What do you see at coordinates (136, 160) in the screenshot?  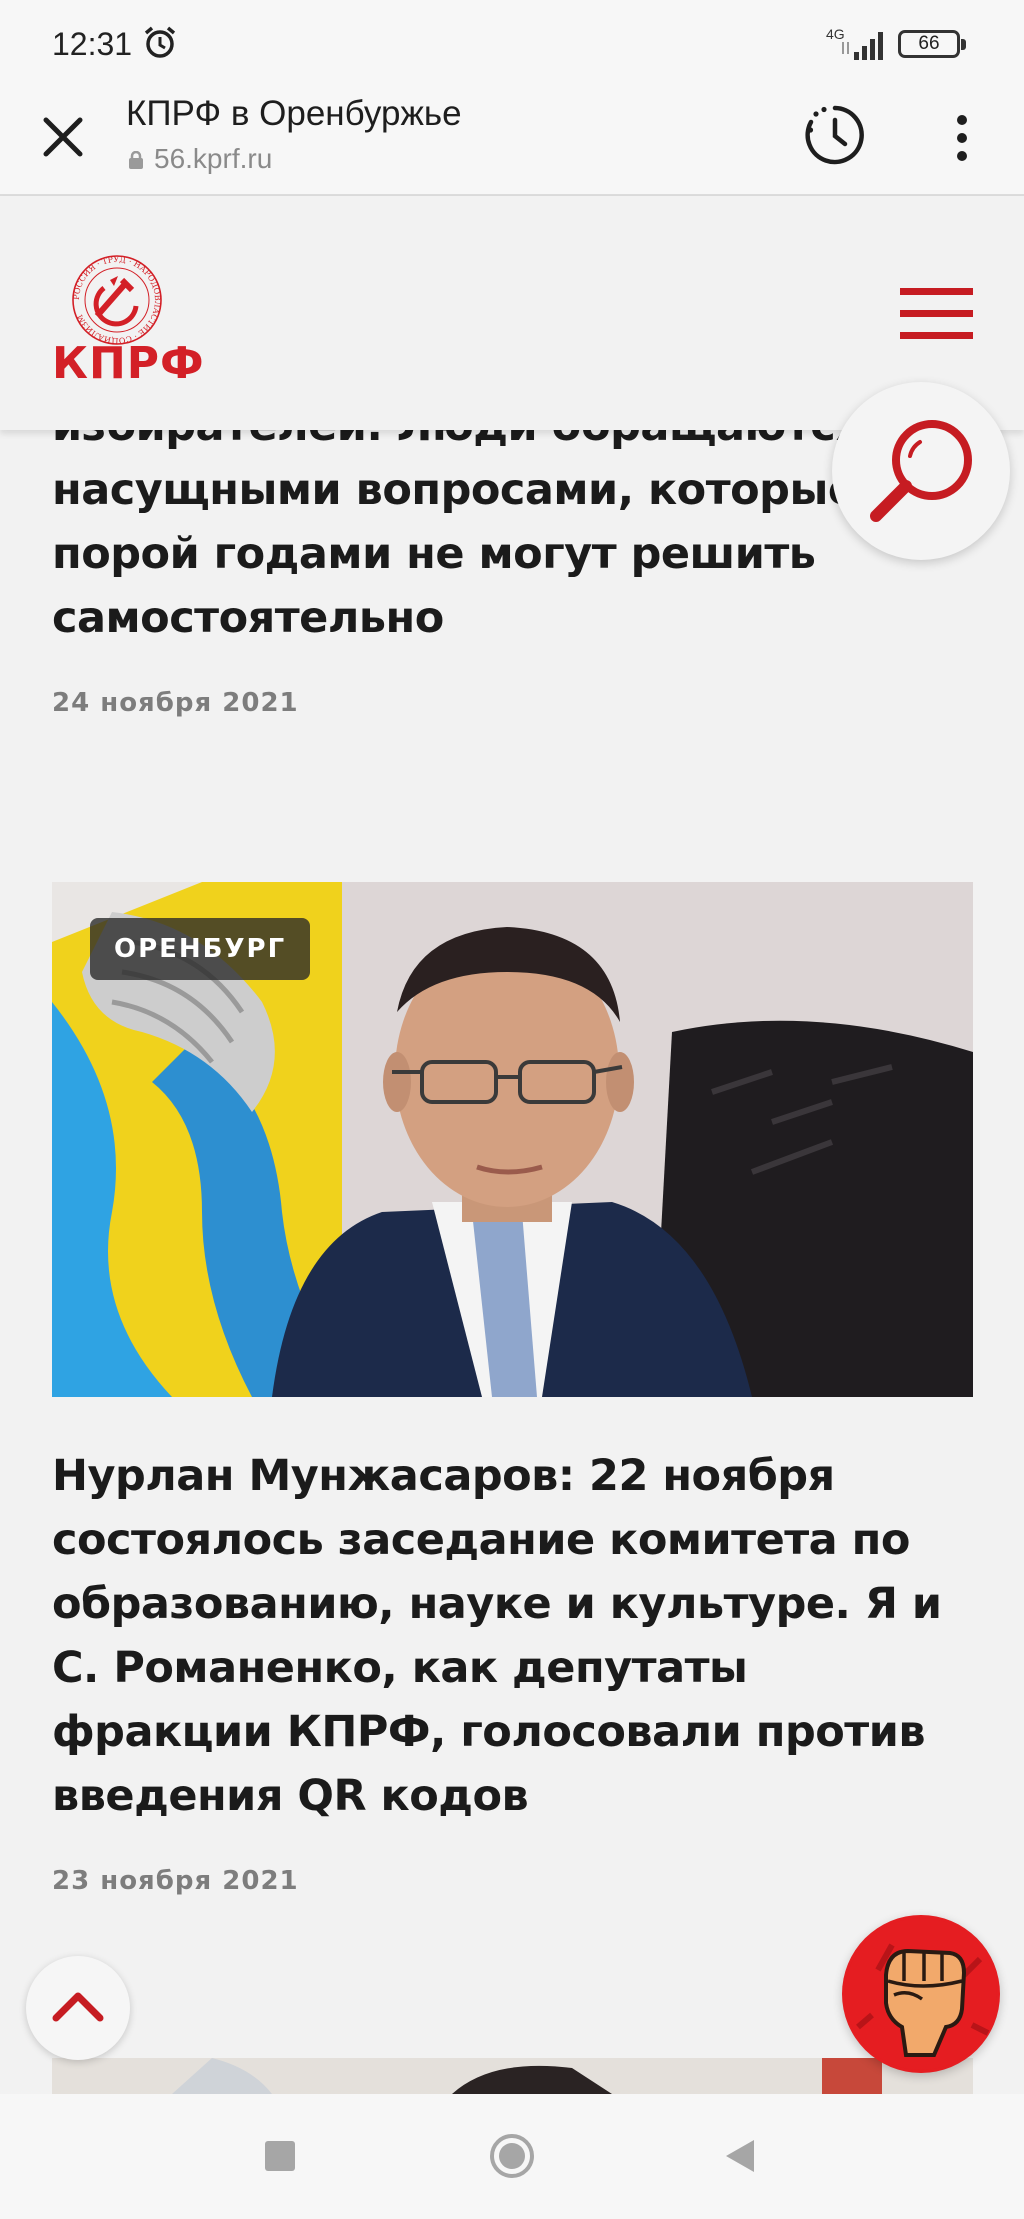 I see `lock-icon` at bounding box center [136, 160].